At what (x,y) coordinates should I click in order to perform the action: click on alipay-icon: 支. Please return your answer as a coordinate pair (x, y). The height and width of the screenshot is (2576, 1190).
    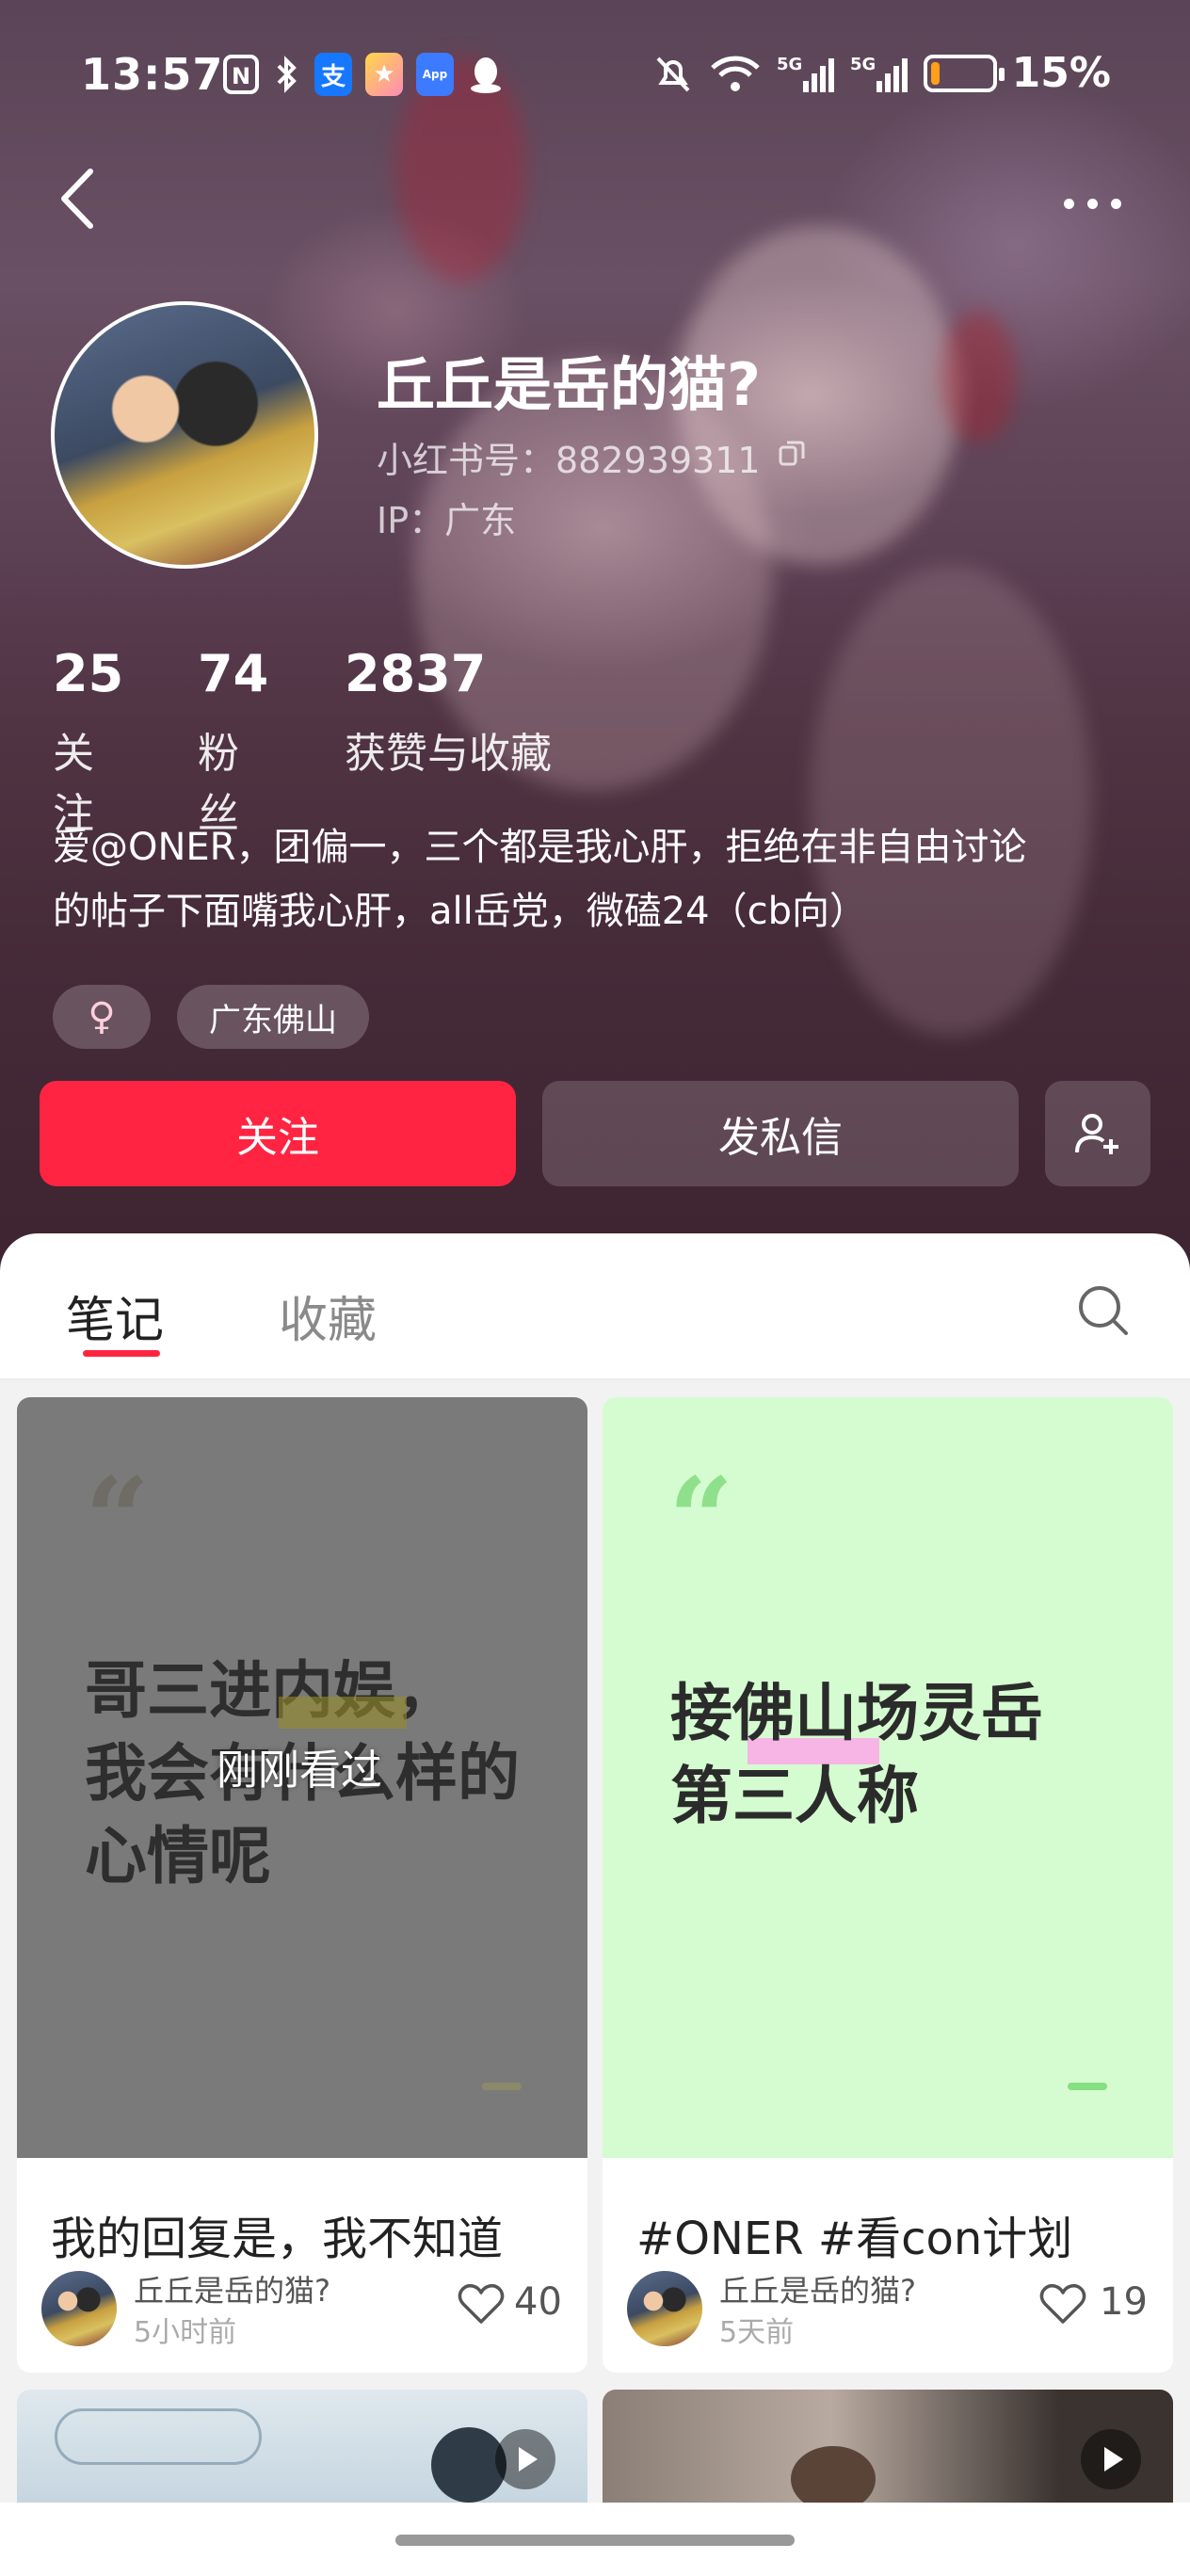
    Looking at the image, I should click on (333, 74).